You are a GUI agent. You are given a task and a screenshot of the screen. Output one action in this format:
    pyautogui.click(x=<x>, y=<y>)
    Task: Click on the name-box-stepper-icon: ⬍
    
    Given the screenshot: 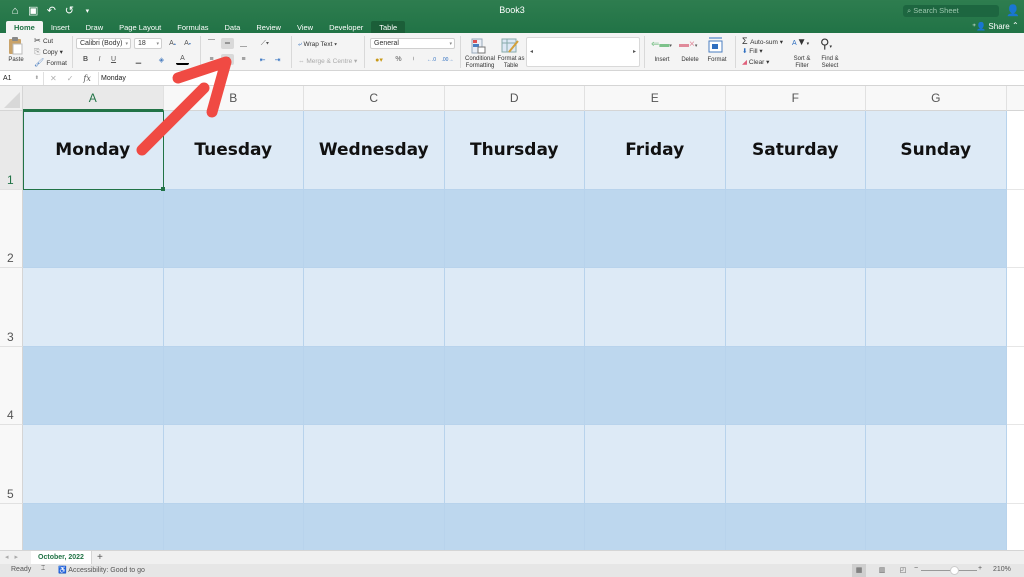 What is the action you would take?
    pyautogui.click(x=37, y=78)
    